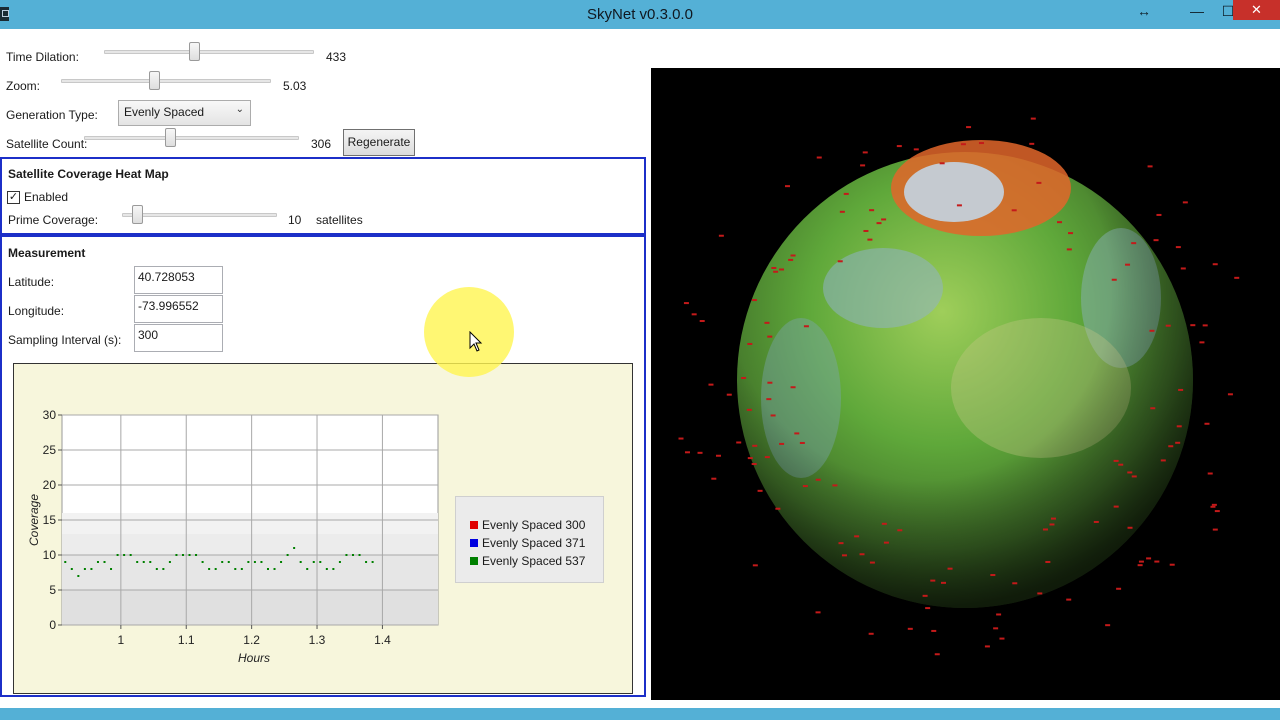  I want to click on y-tick-label: 25, so click(50, 450).